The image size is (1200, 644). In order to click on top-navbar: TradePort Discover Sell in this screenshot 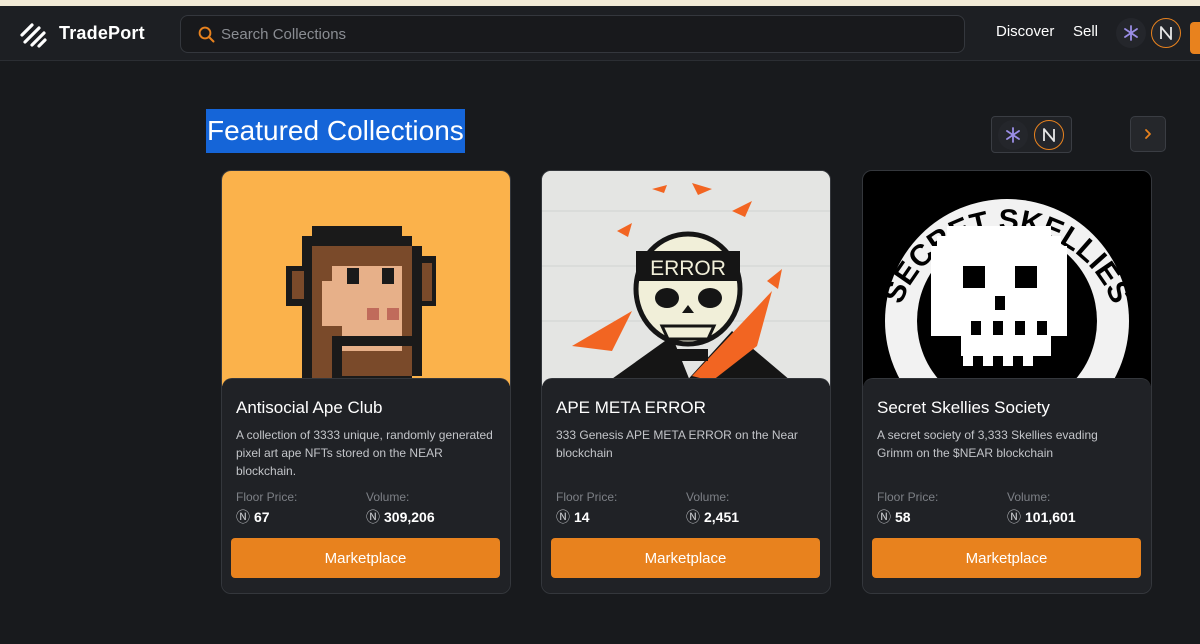, I will do `click(600, 33)`.